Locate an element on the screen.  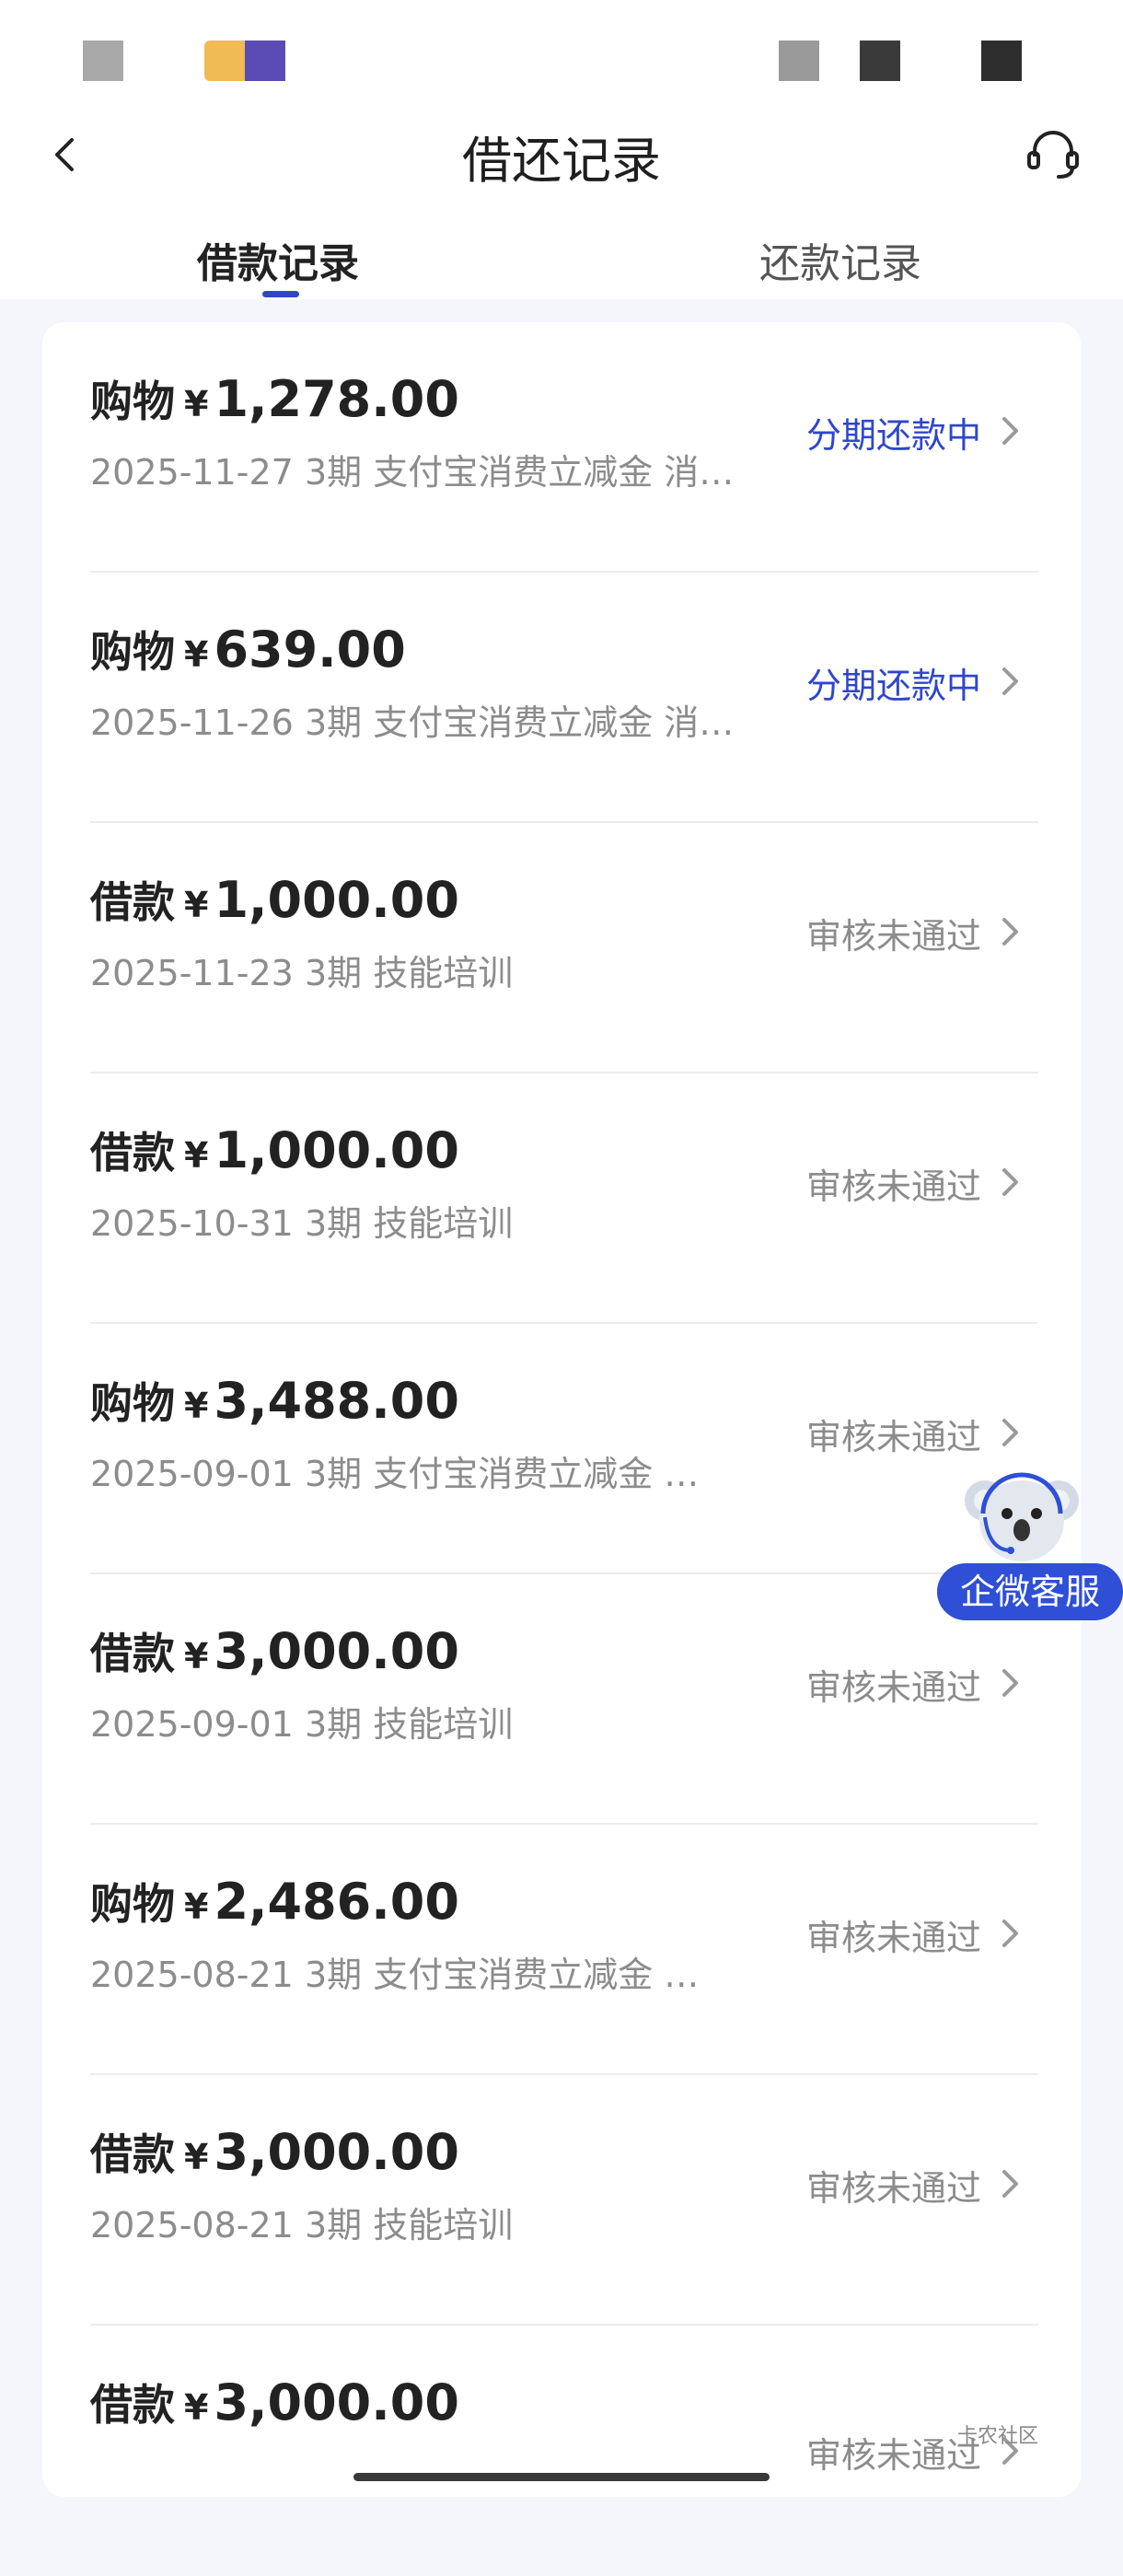
list-item: 借款 ¥3,000.00 2025-09-01 3期 技能培训 审核未通过 is located at coordinates (561, 1699).